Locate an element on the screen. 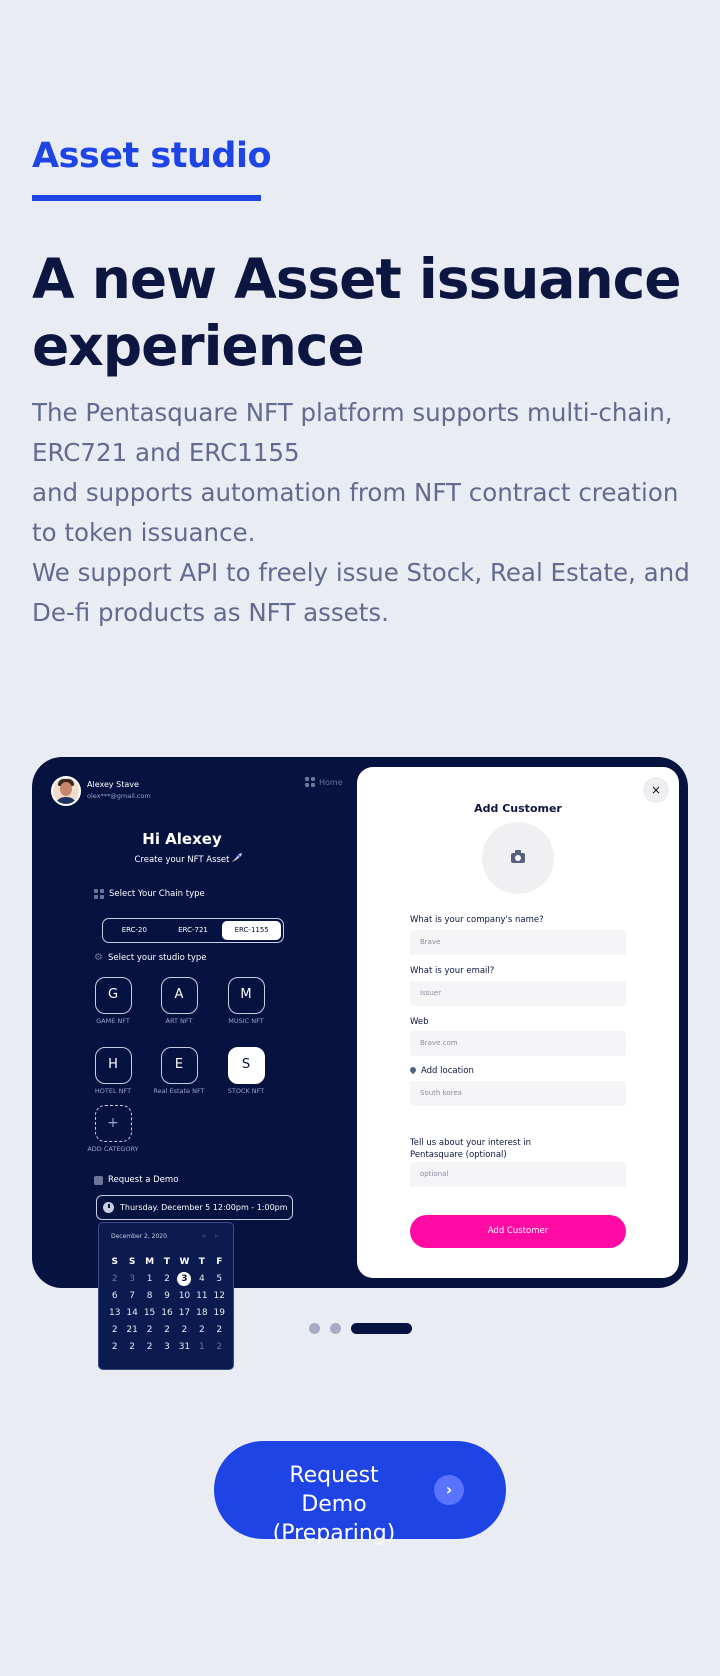 The width and height of the screenshot is (720, 1676). avatar is located at coordinates (66, 791).